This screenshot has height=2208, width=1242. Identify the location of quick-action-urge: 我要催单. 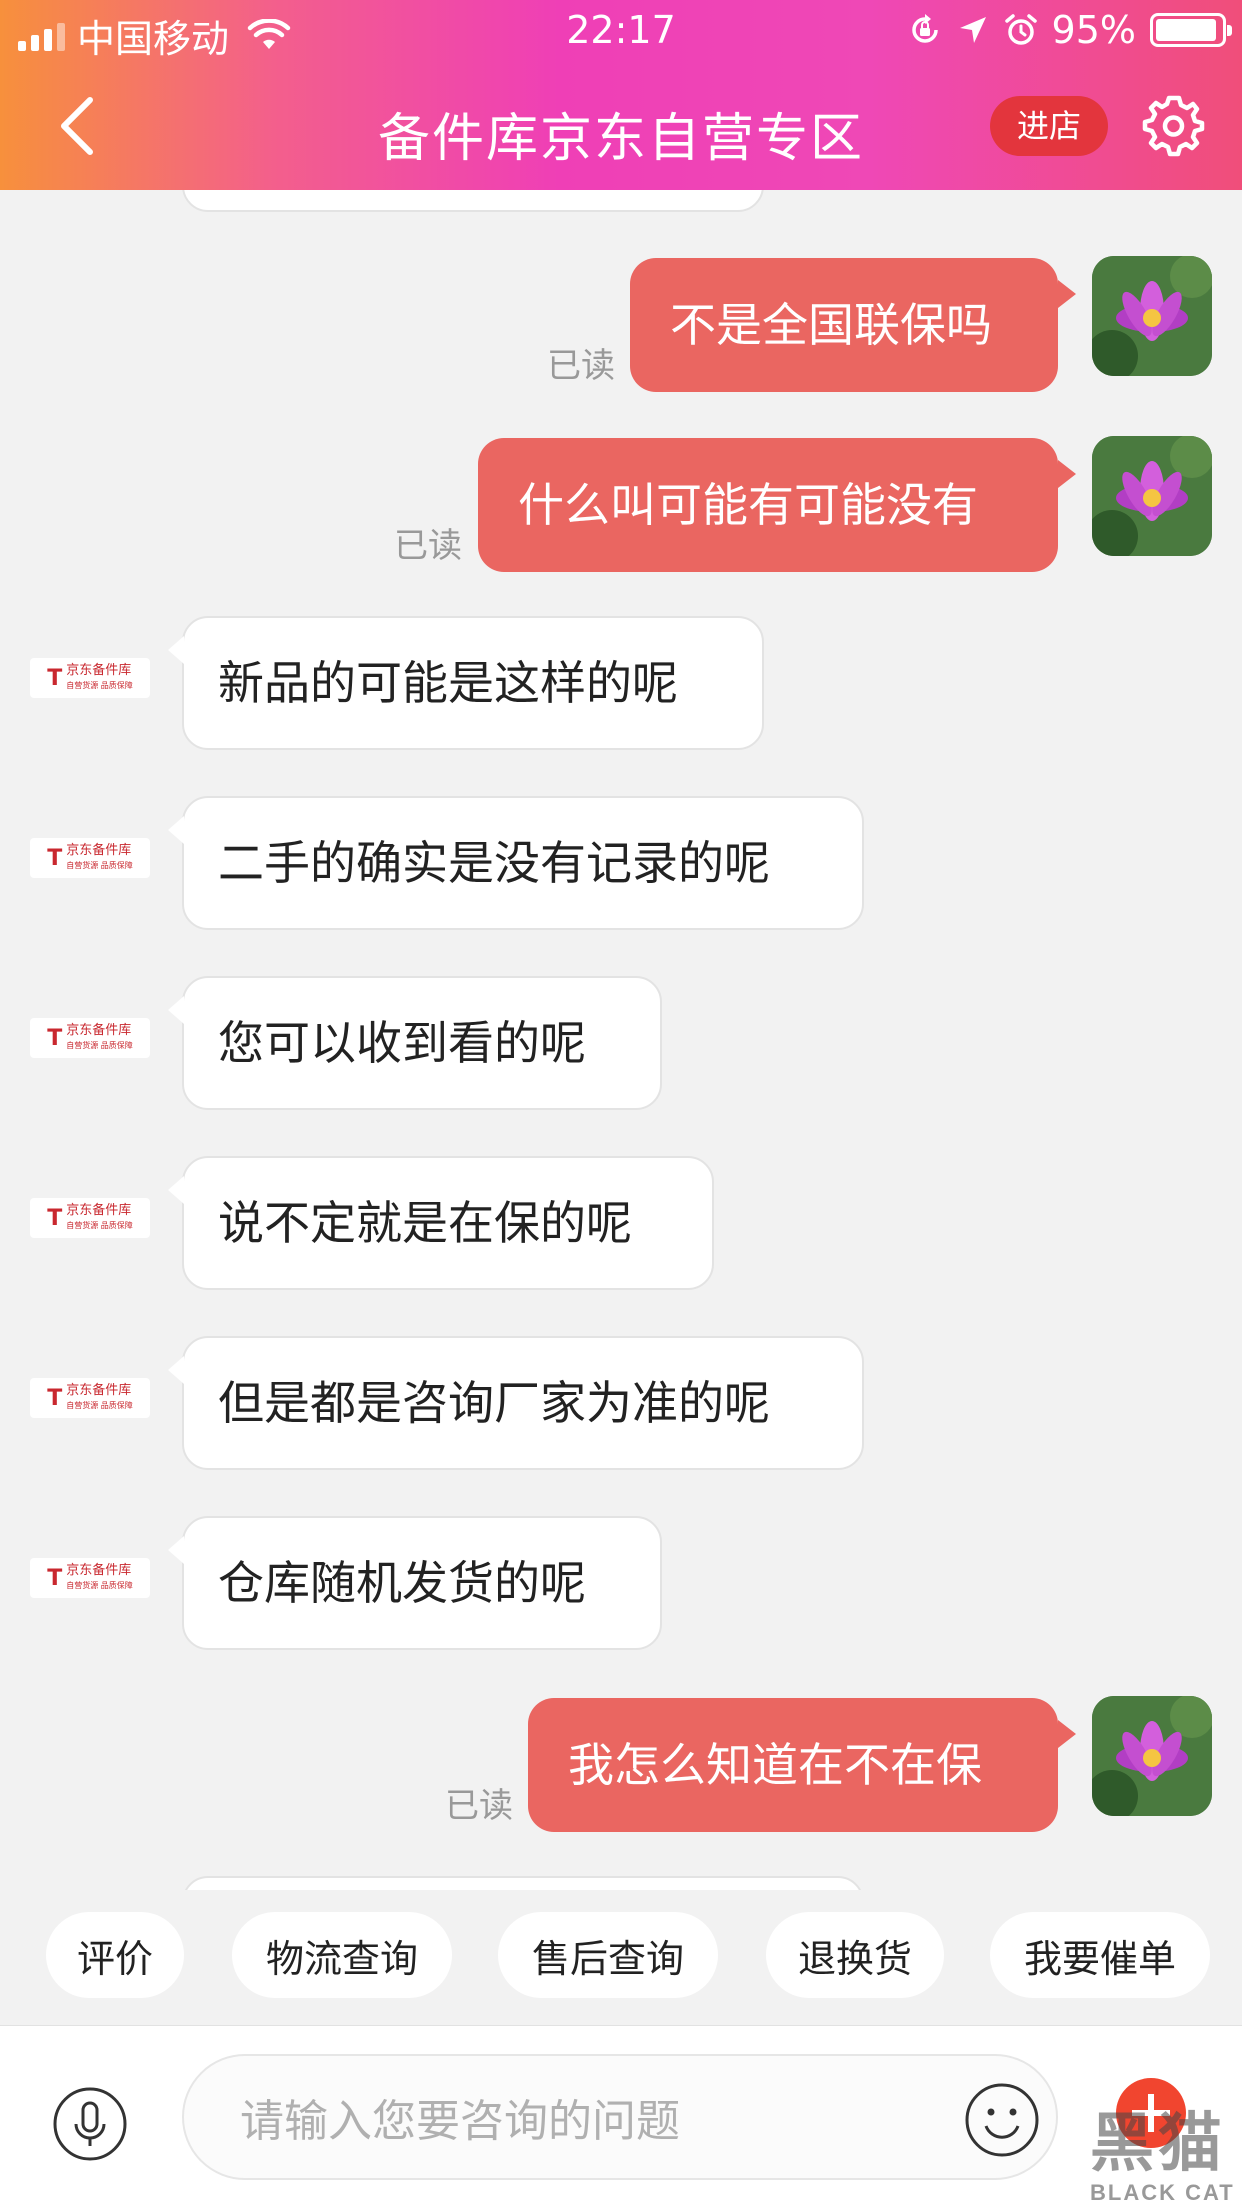
(1100, 1955).